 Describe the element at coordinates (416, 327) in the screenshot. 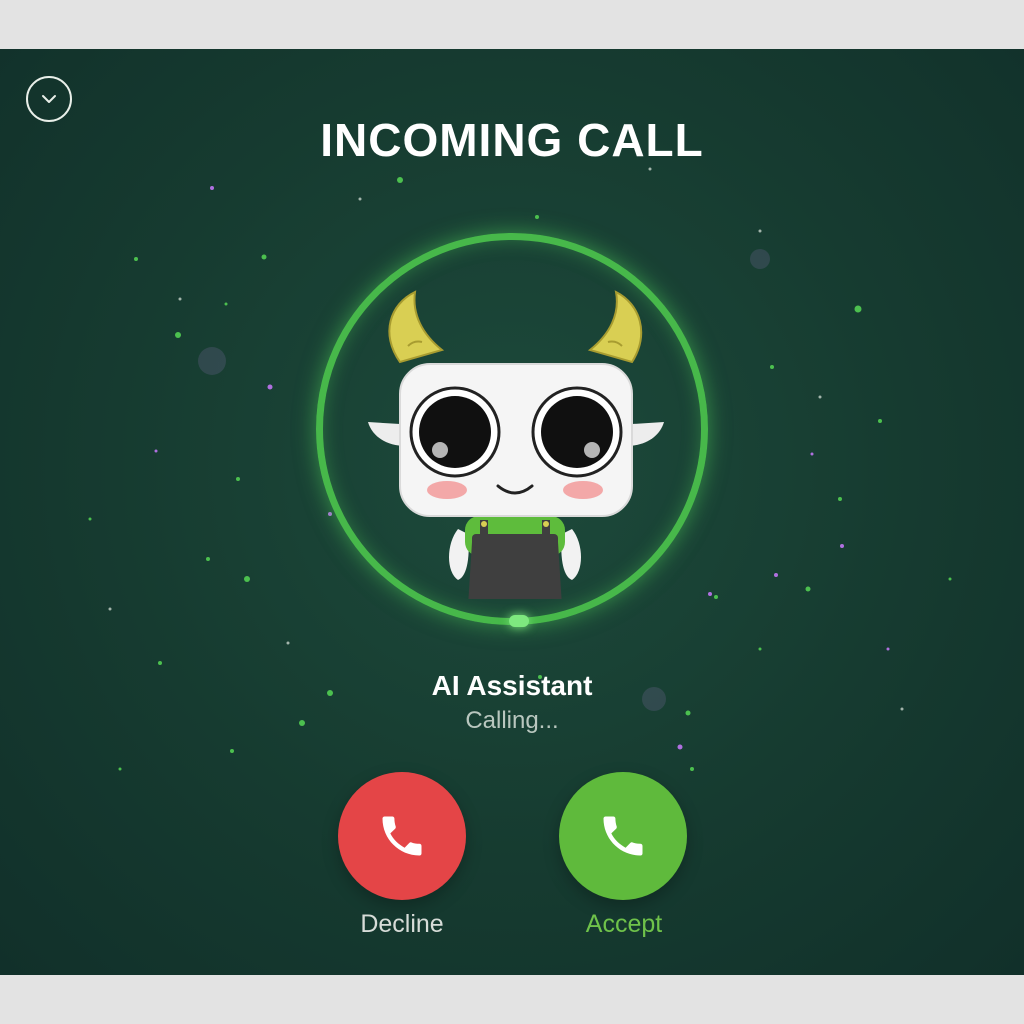

I see `left-horn` at that location.